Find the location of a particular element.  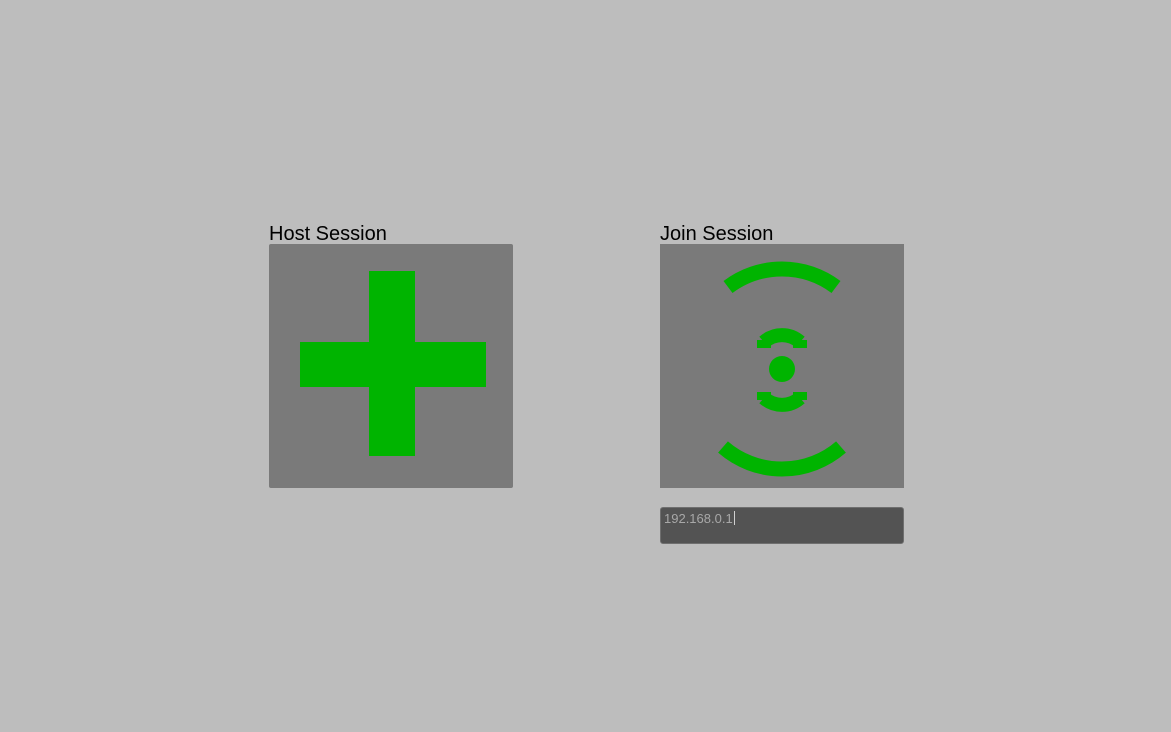

server-address-value: 192.168.0.1 is located at coordinates (698, 518).